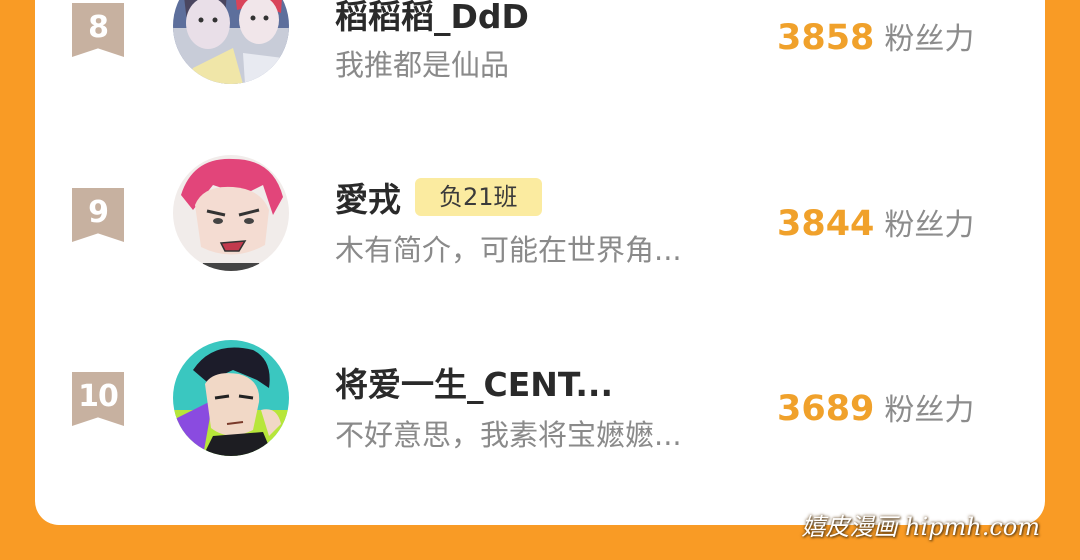 This screenshot has width=1080, height=560. I want to click on user-bio: 我推都是仙品, so click(422, 65).